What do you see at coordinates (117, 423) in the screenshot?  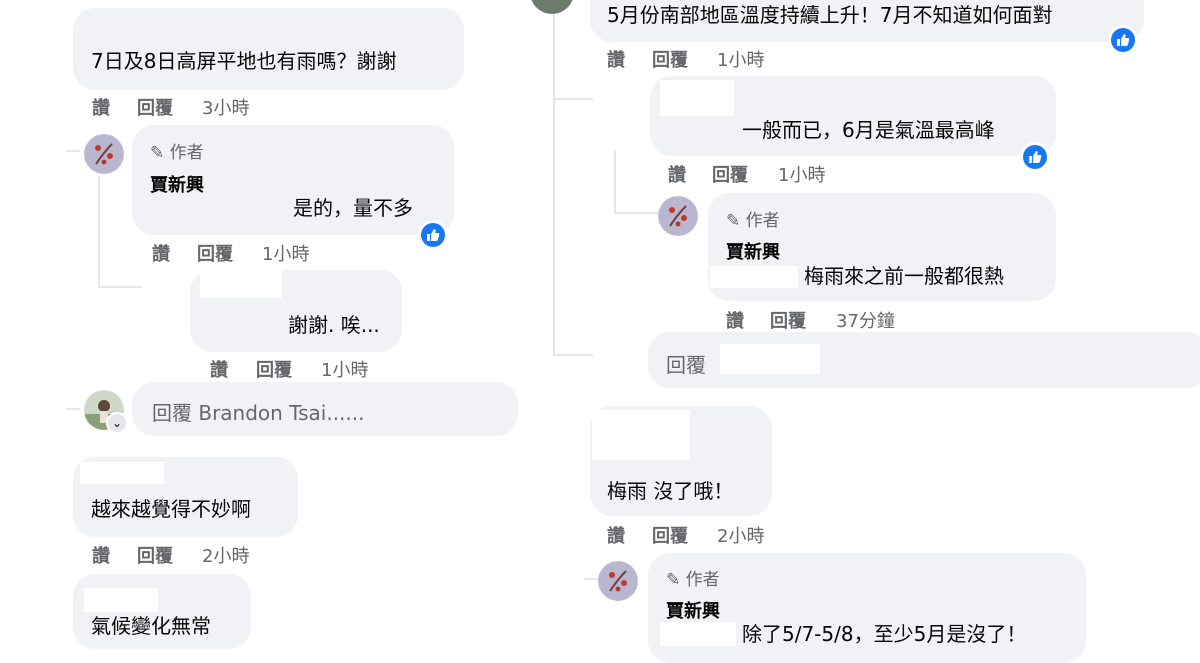 I see `chevron-down-icon: ⌄` at bounding box center [117, 423].